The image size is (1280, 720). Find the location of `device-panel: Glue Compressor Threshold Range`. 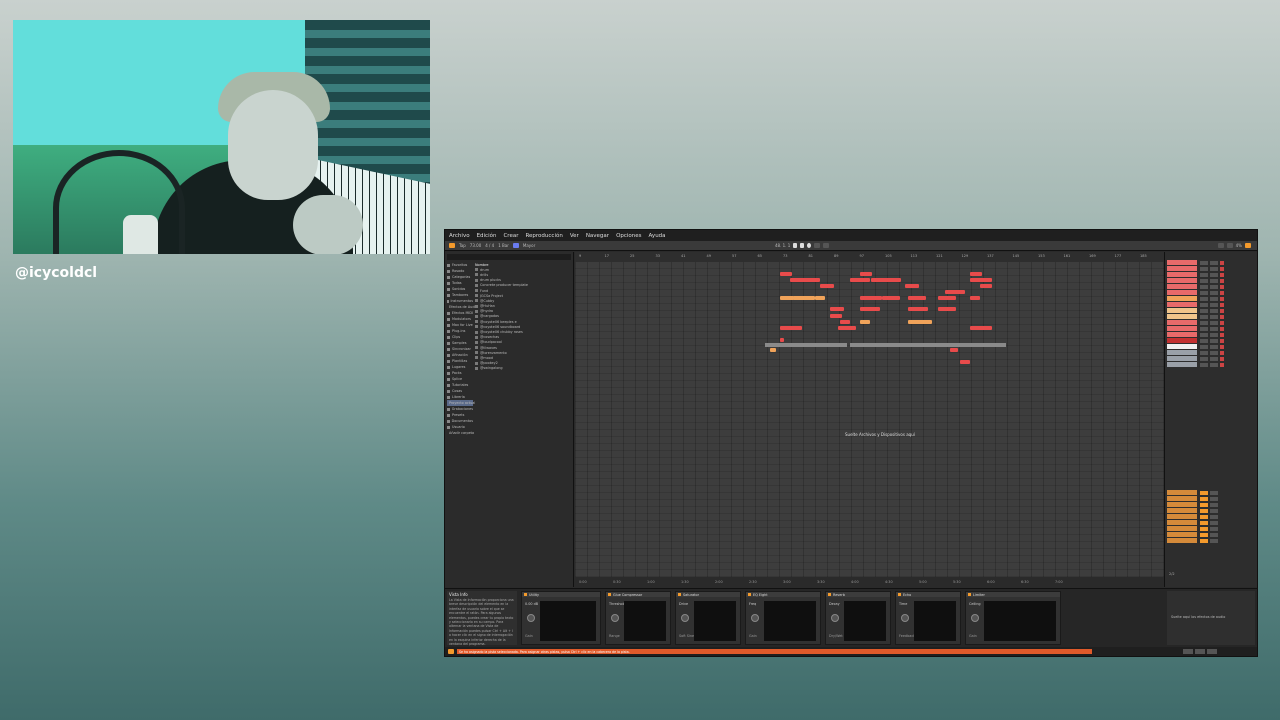

device-panel: Glue Compressor Threshold Range is located at coordinates (638, 618).